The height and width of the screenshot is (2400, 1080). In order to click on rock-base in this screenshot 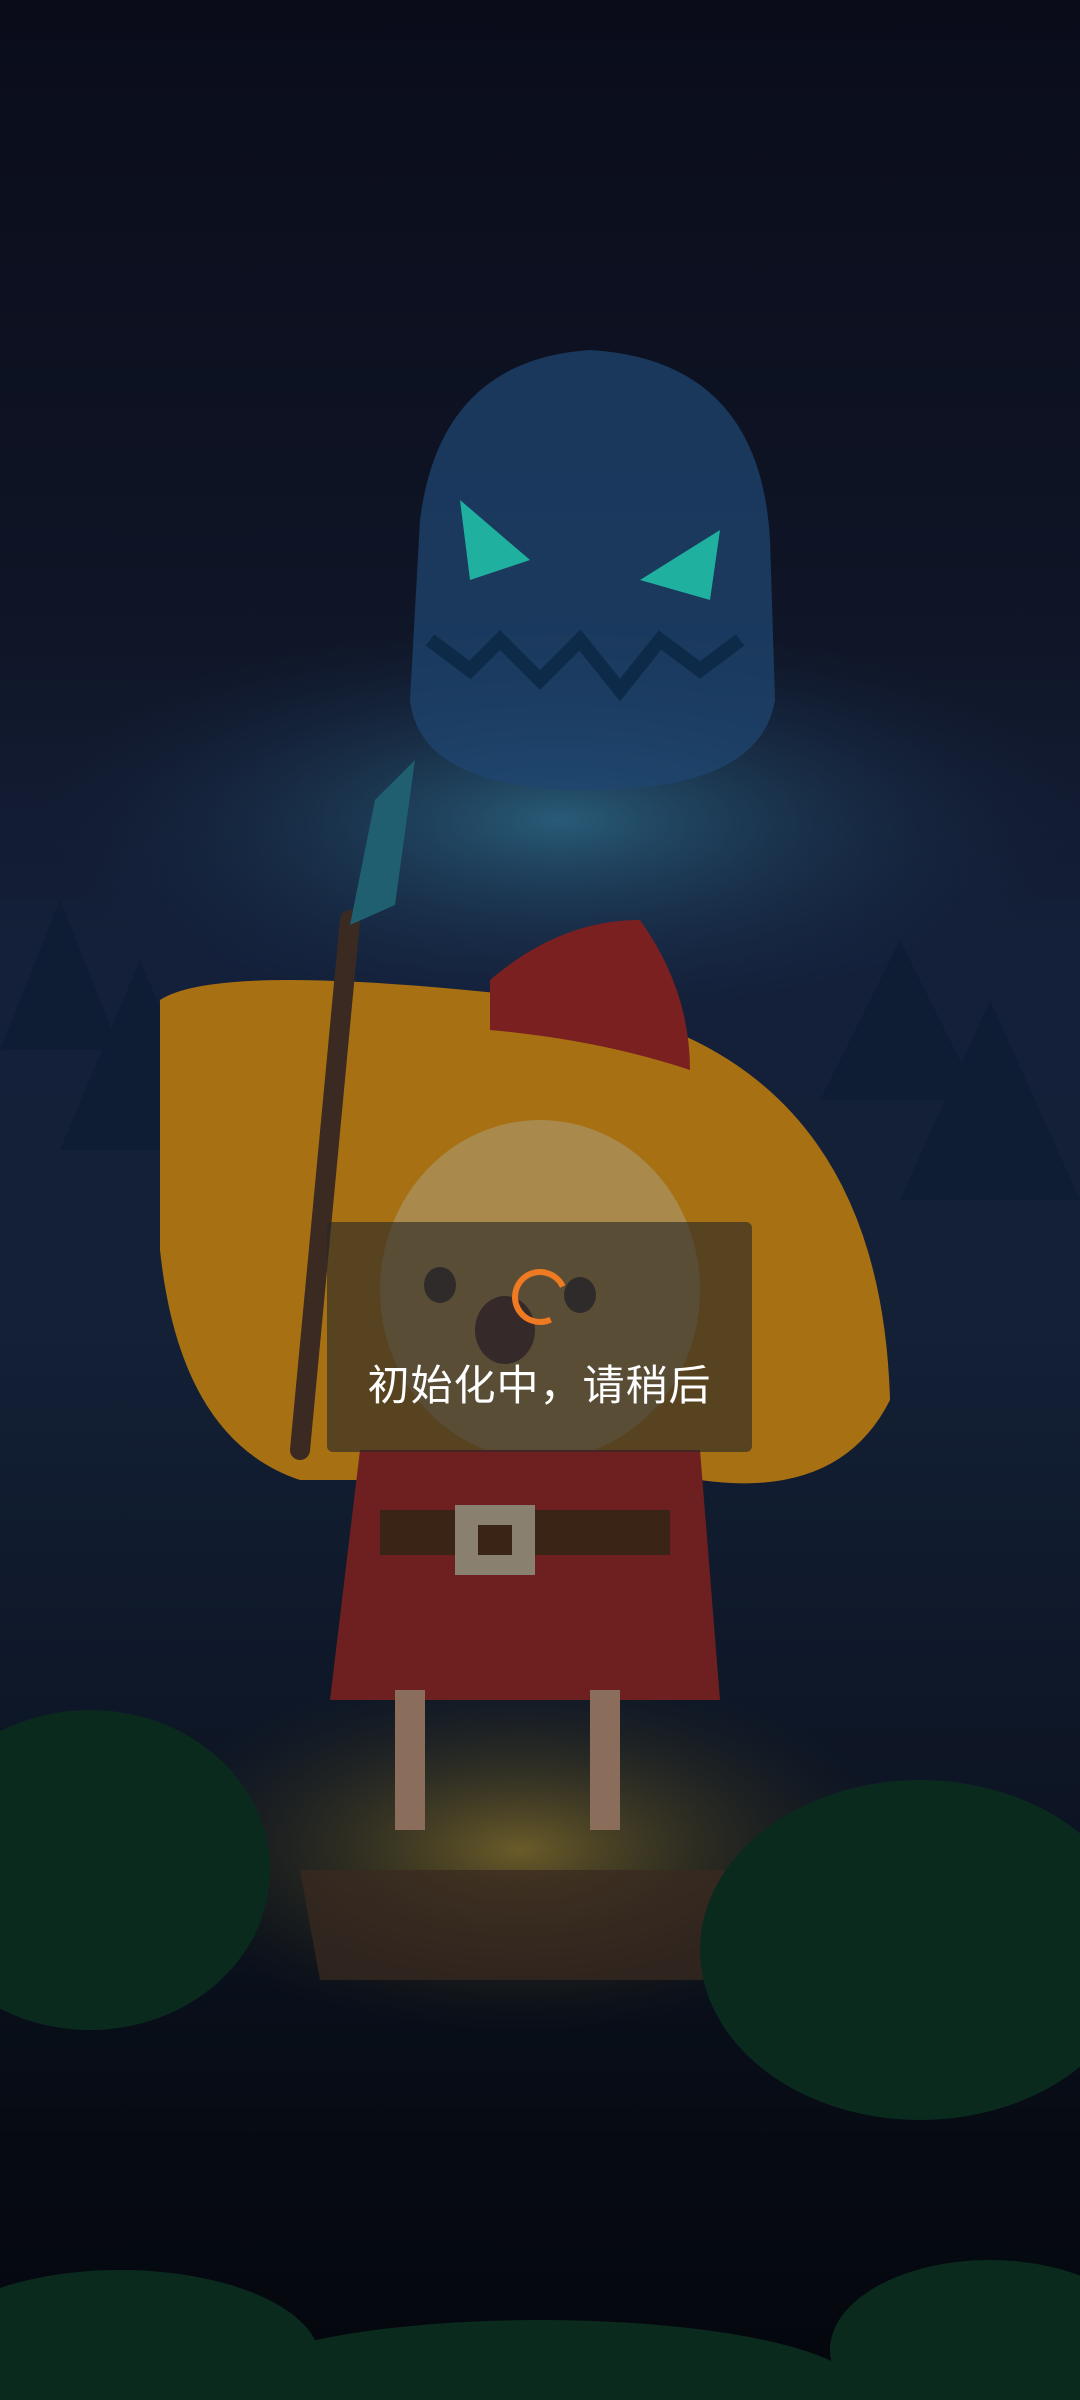, I will do `click(530, 1925)`.